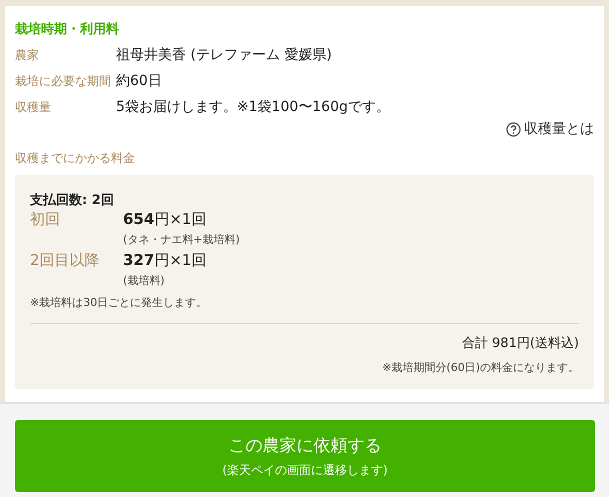 The image size is (609, 497). I want to click on fee-footnote: ※栽培料は30日ごとに発生します。, so click(119, 302).